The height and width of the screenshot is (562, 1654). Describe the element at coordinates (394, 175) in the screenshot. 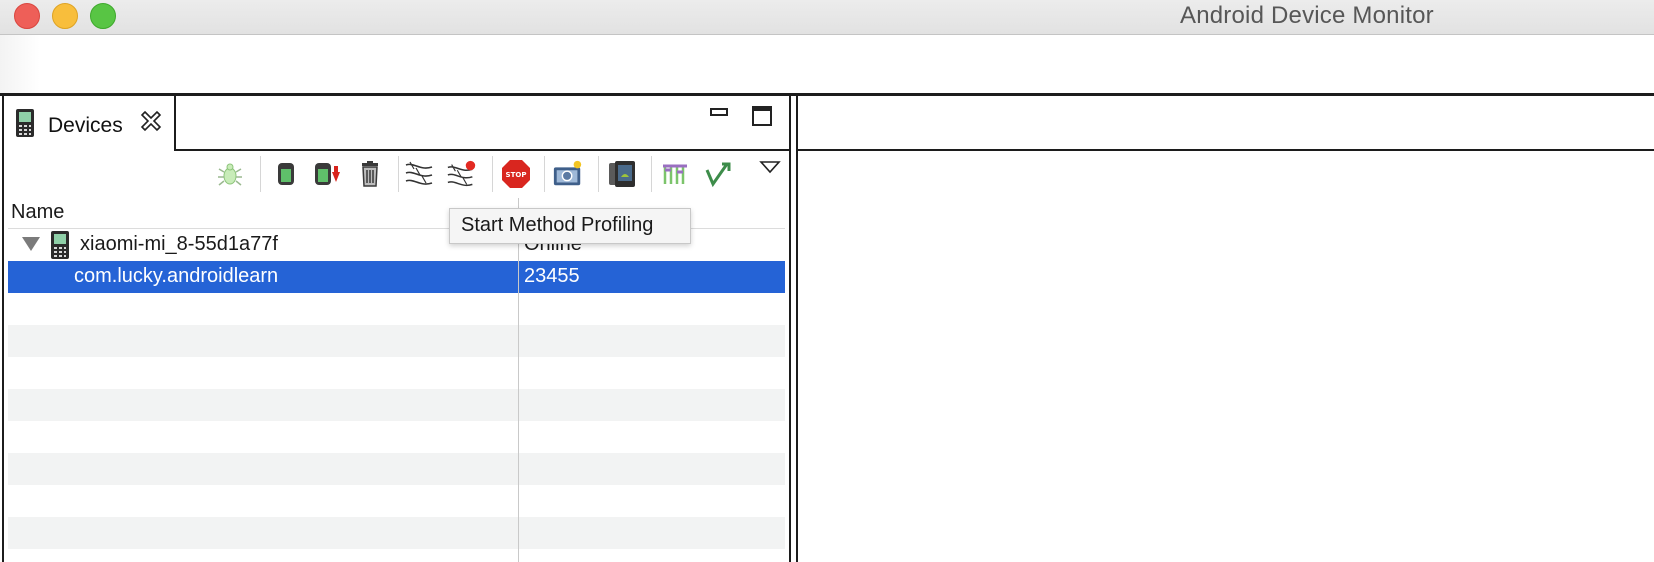

I see `devices-toolbar: STOP` at that location.